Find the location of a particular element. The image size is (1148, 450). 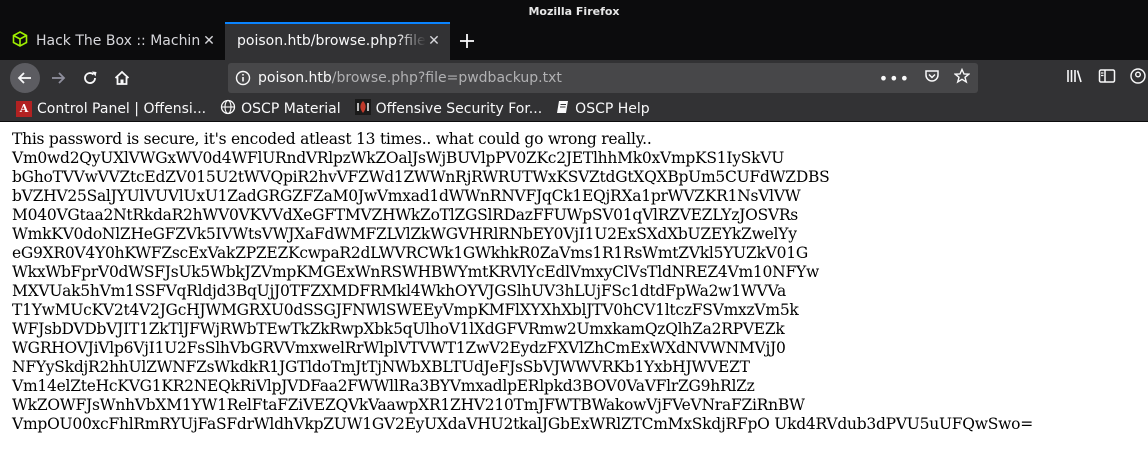

library-icon is located at coordinates (1075, 78).